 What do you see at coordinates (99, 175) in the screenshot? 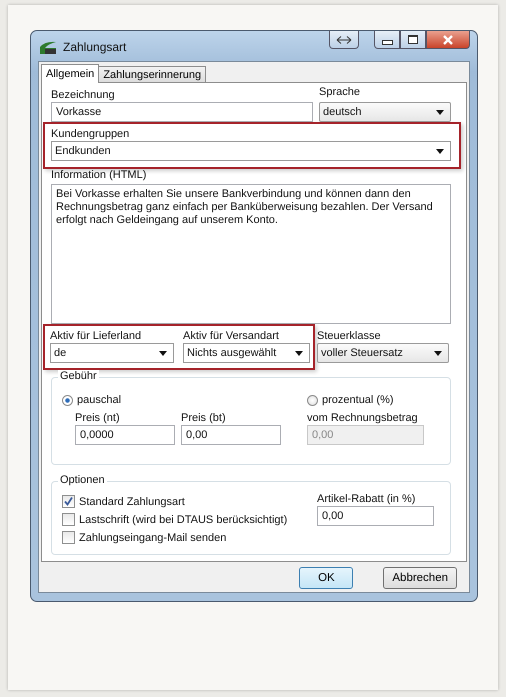
I see `field-label: Information (HTML)` at bounding box center [99, 175].